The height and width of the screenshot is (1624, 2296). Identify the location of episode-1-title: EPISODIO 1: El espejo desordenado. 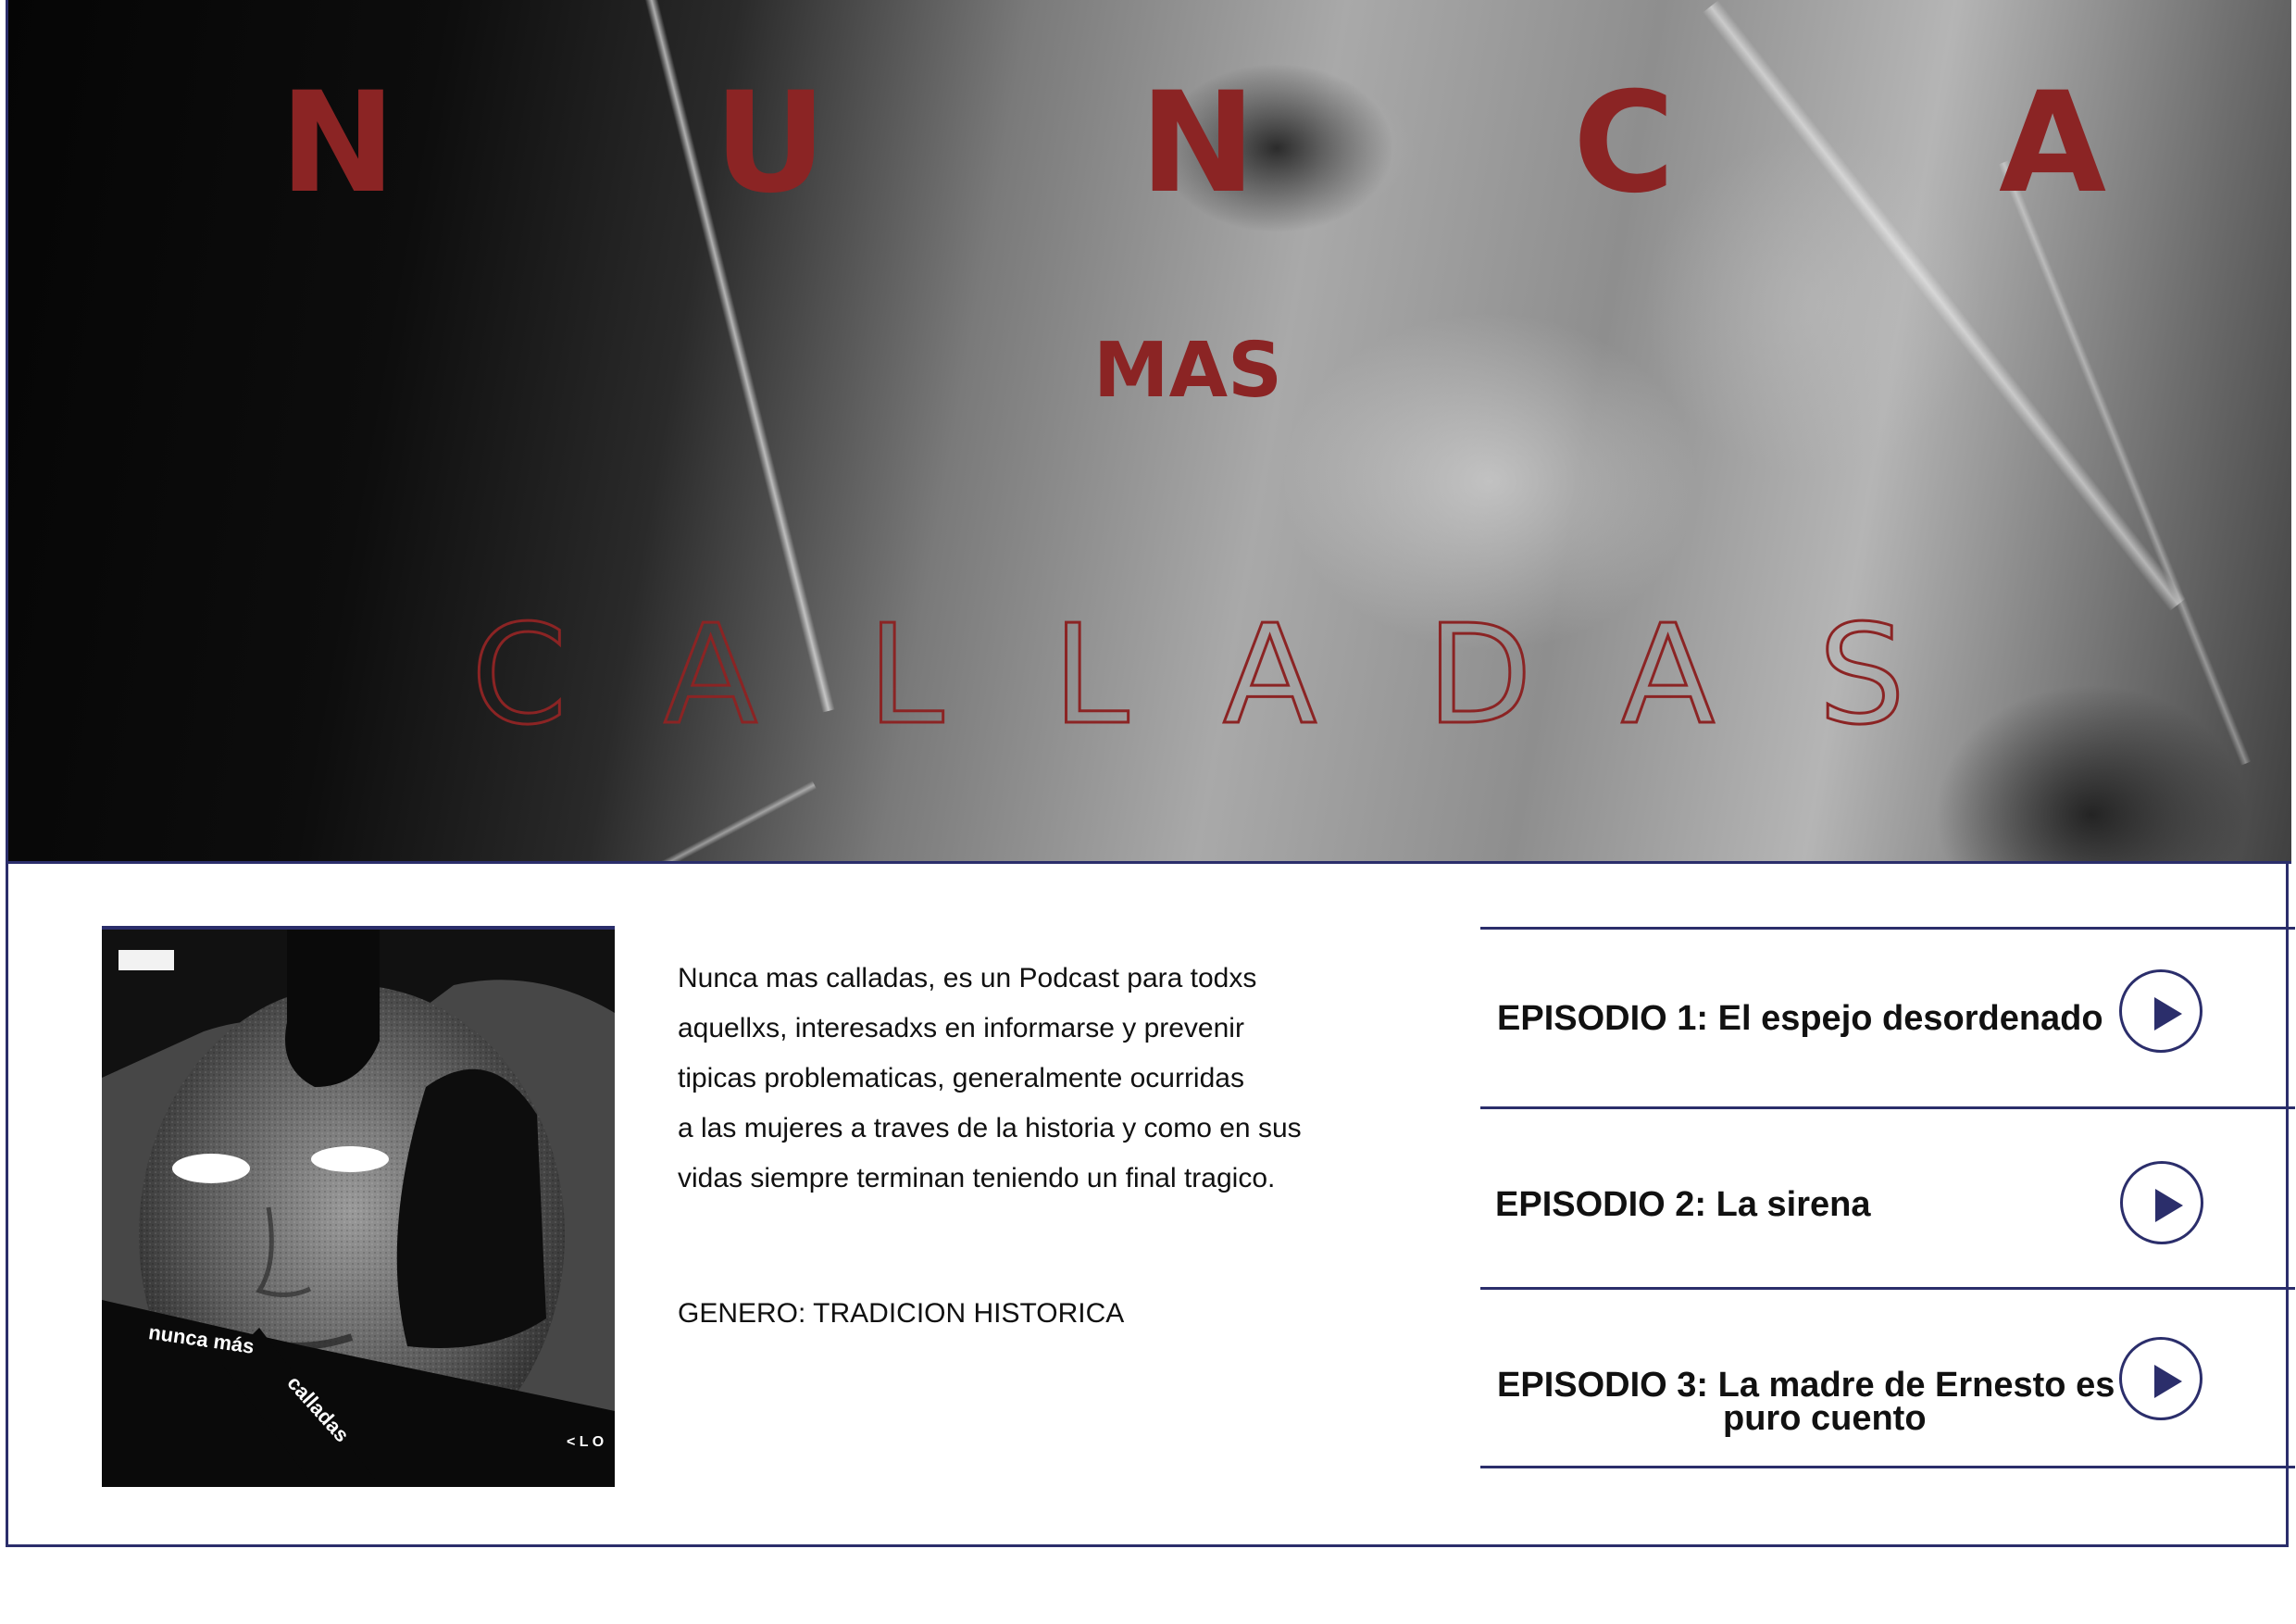
(1800, 1018).